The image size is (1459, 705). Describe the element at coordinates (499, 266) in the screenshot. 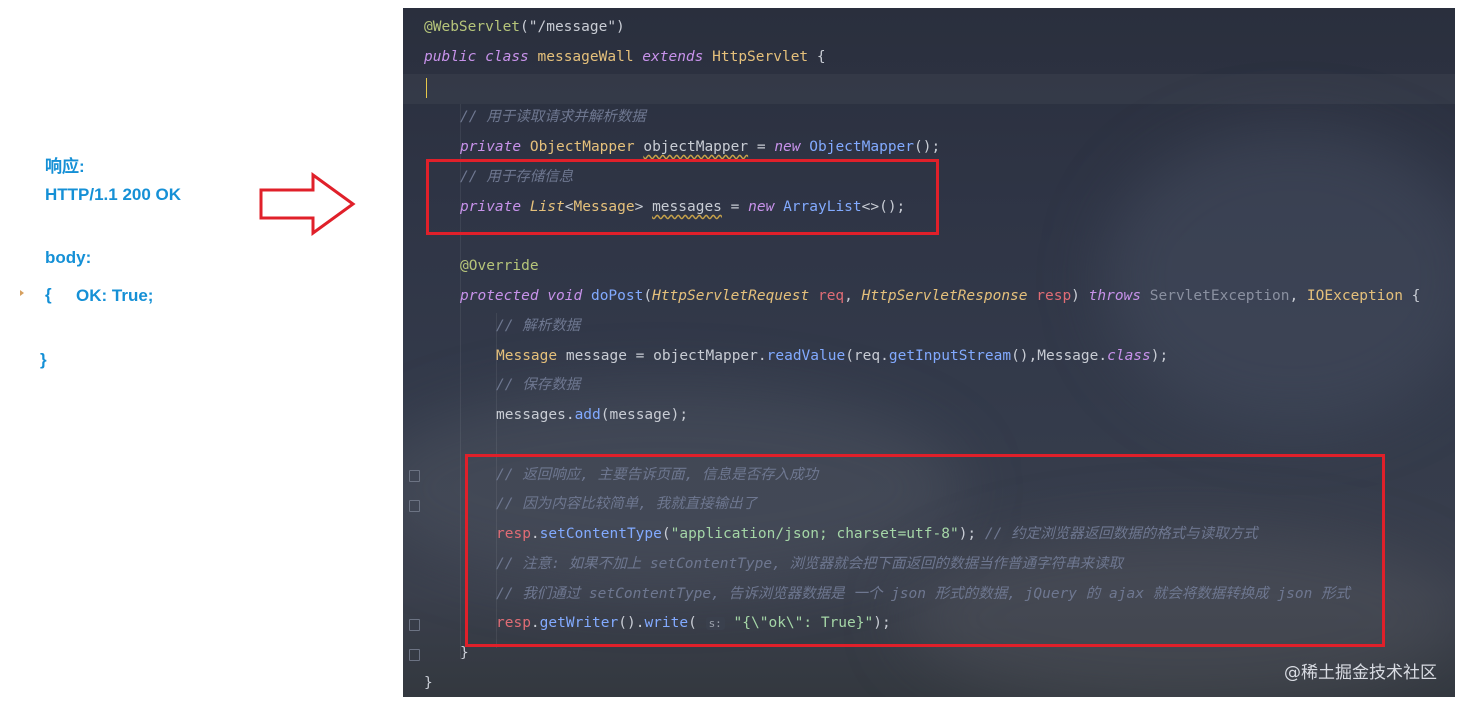

I see `code-line-9: @Override` at that location.